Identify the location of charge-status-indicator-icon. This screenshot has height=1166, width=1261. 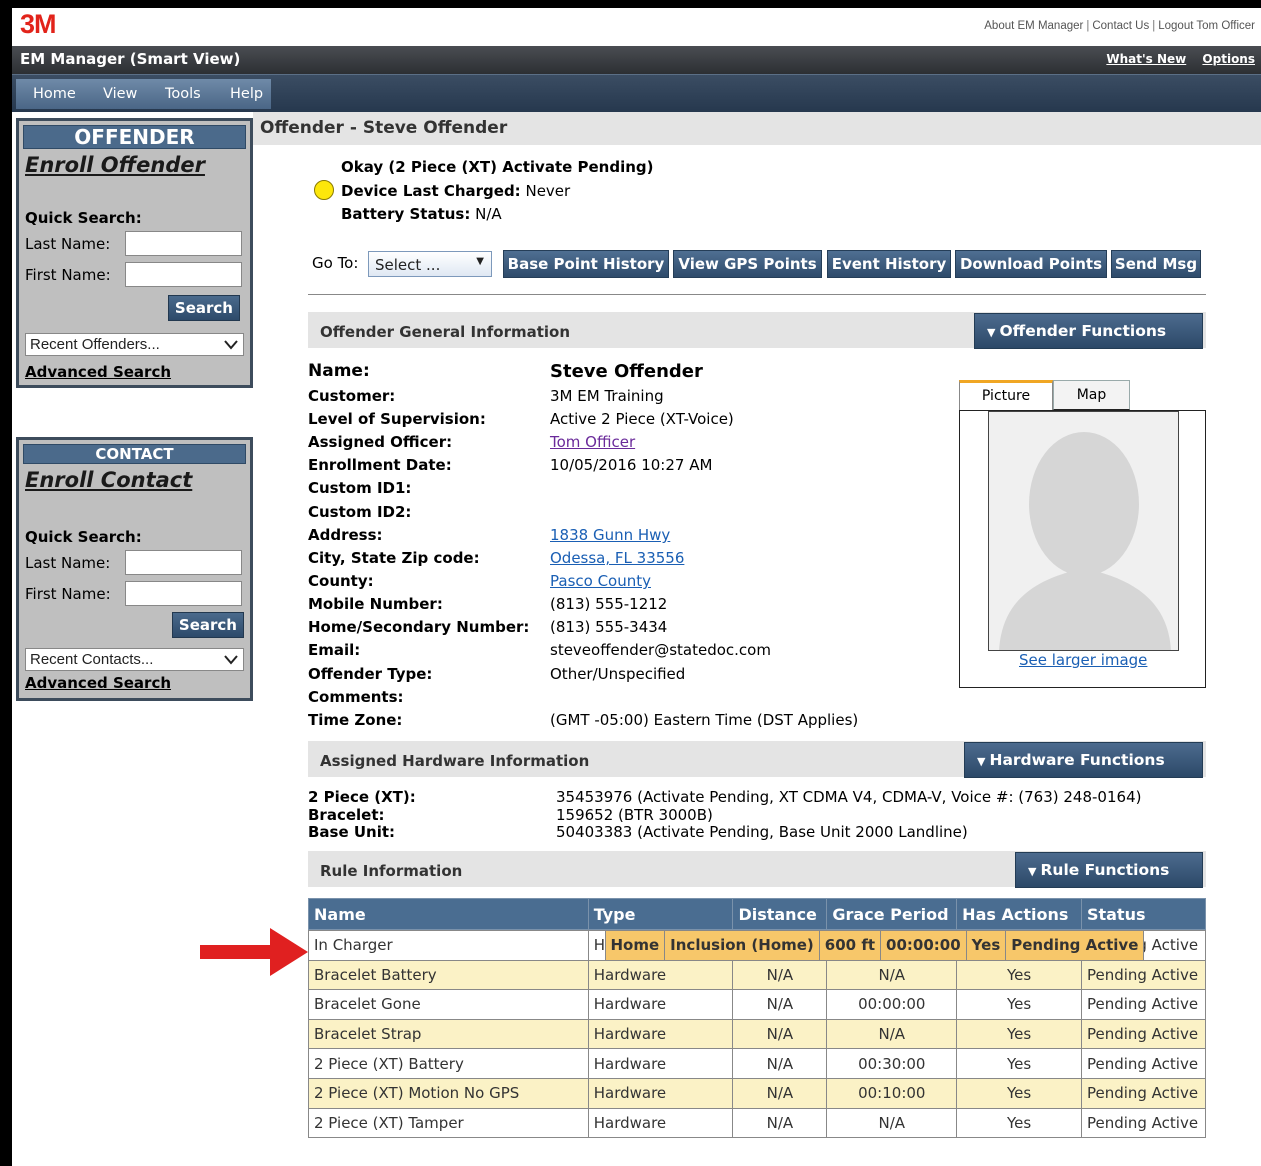
(324, 190).